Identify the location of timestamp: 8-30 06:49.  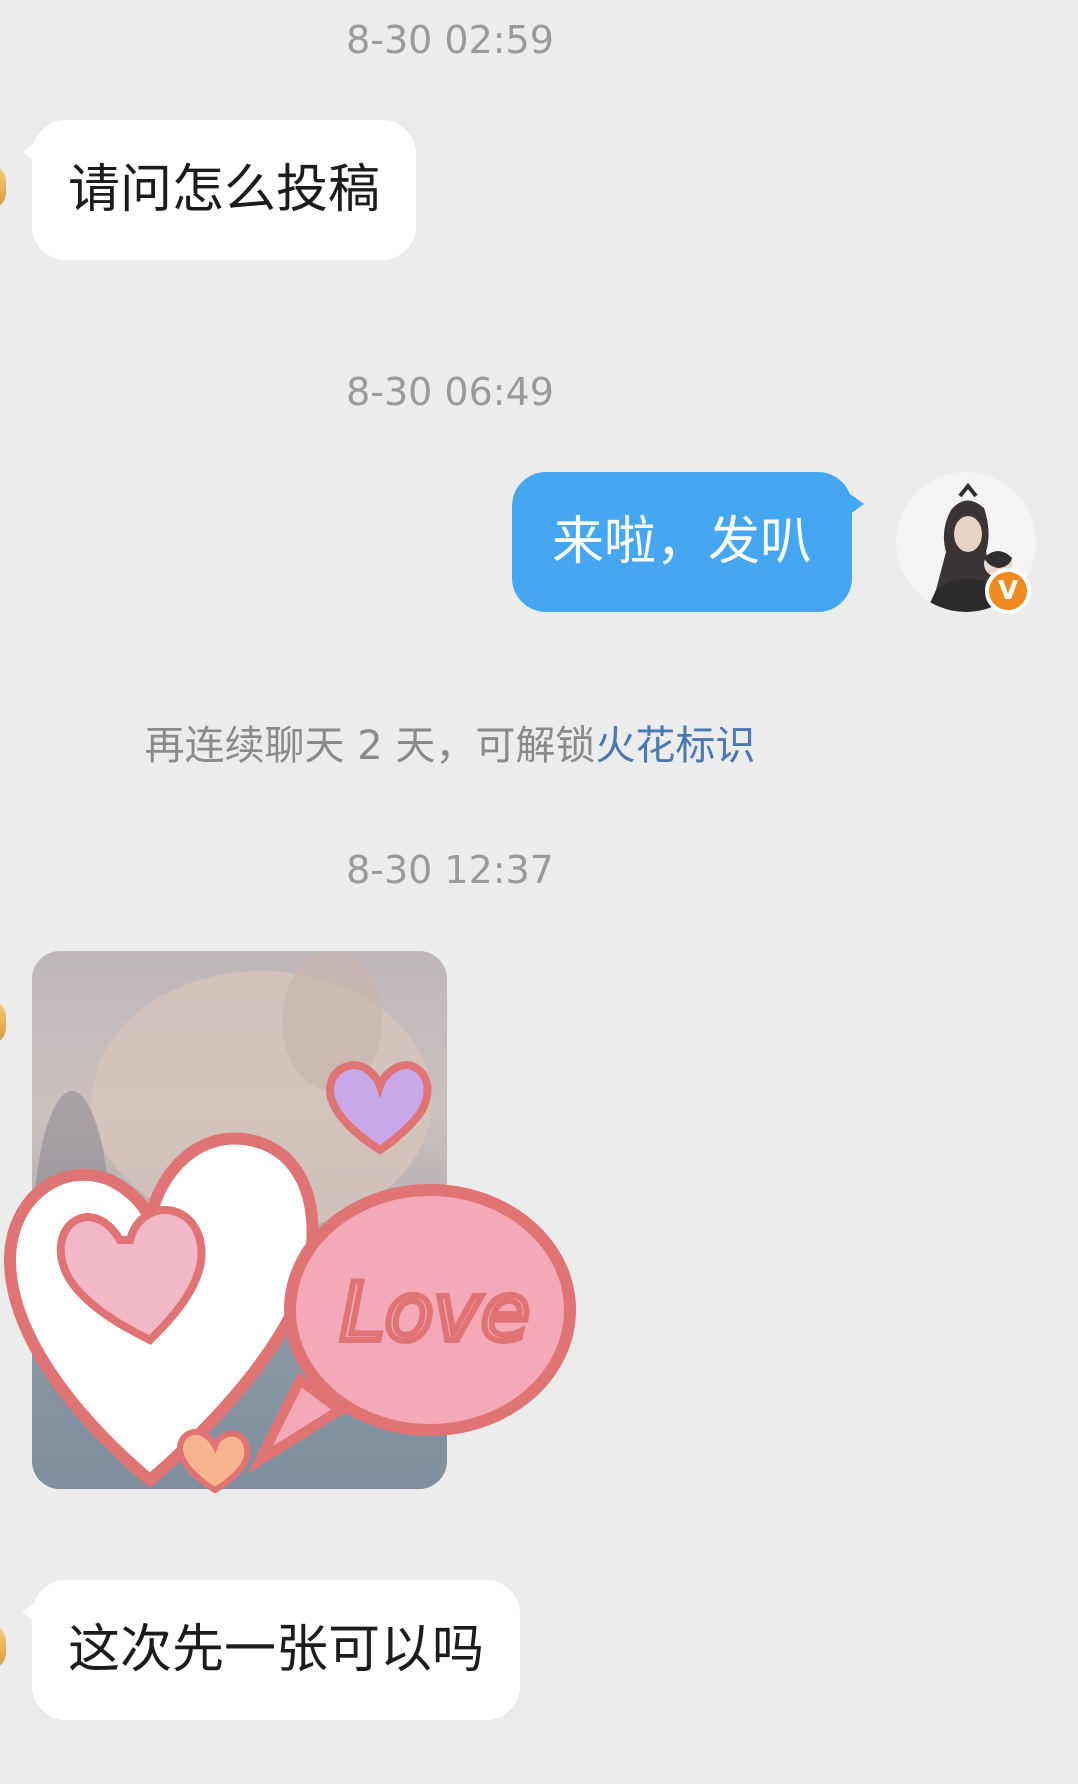
(450, 392).